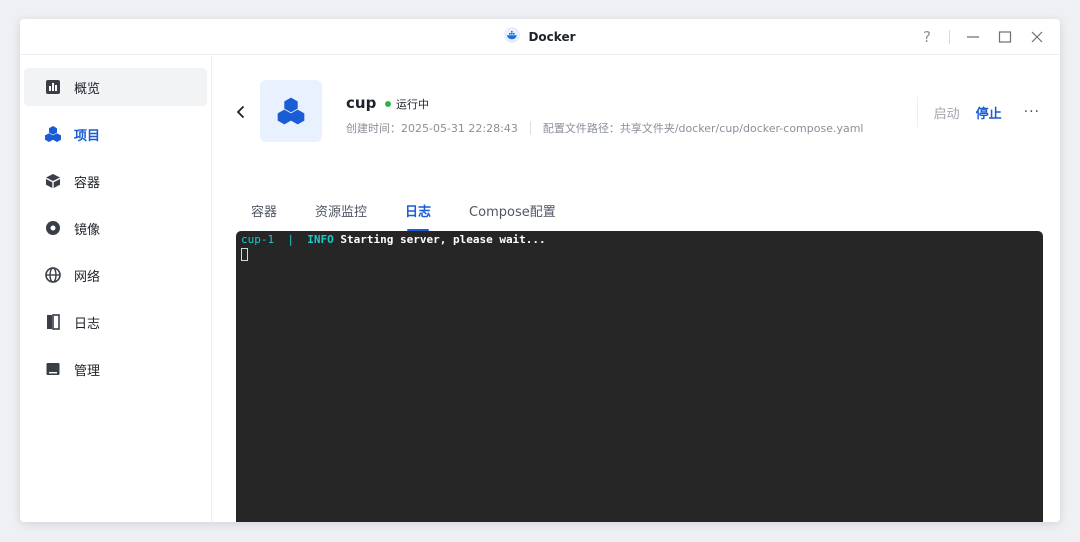 The height and width of the screenshot is (542, 1080). Describe the element at coordinates (53, 181) in the screenshot. I see `container-icon` at that location.